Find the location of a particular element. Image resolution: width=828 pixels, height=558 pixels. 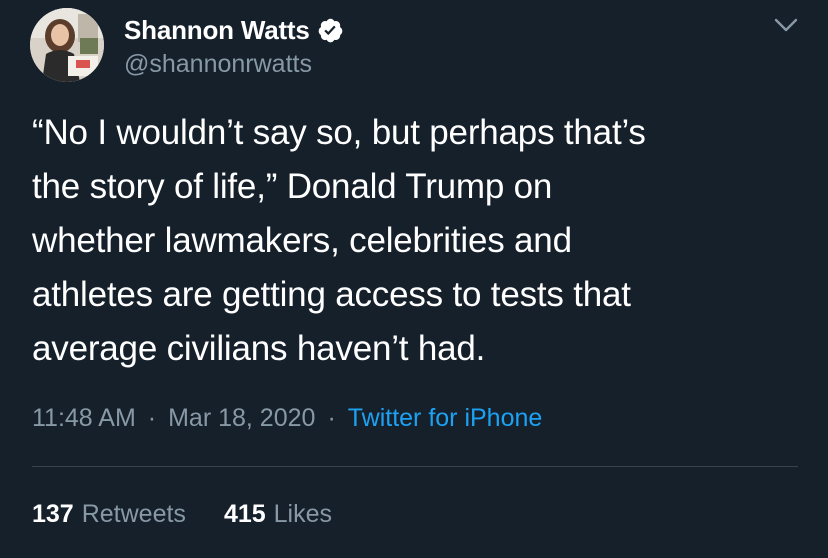

likes-stat: 415 Likes is located at coordinates (278, 514).